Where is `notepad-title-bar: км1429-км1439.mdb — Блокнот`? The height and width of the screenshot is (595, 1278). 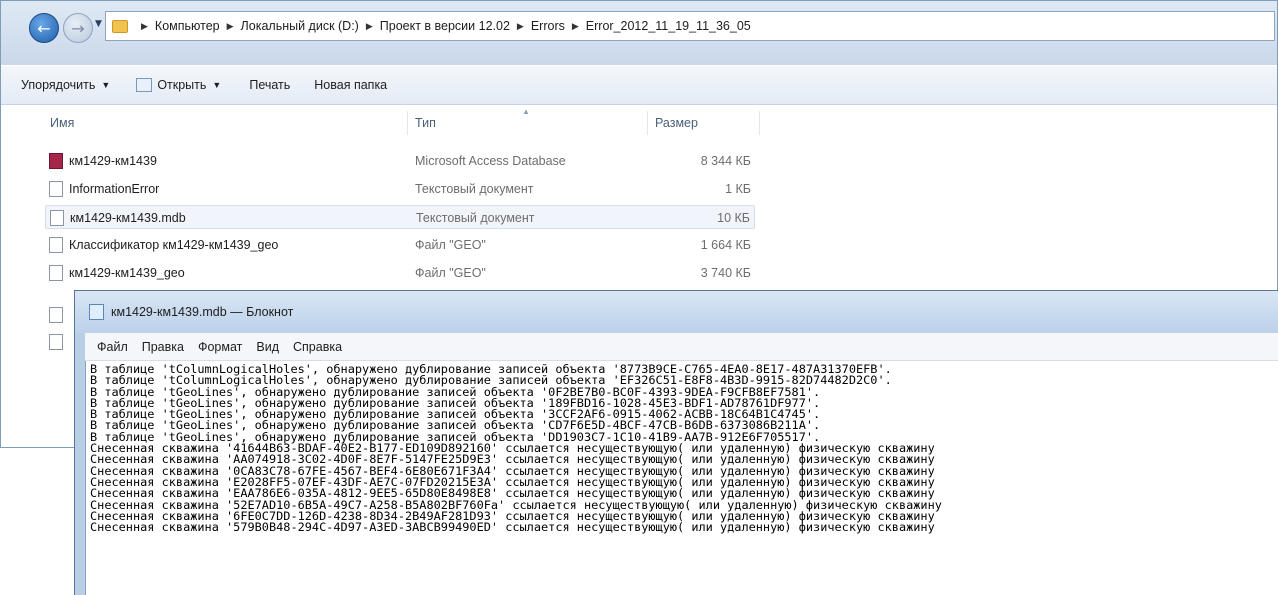
notepad-title-bar: км1429-км1439.mdb — Блокнот is located at coordinates (676, 312).